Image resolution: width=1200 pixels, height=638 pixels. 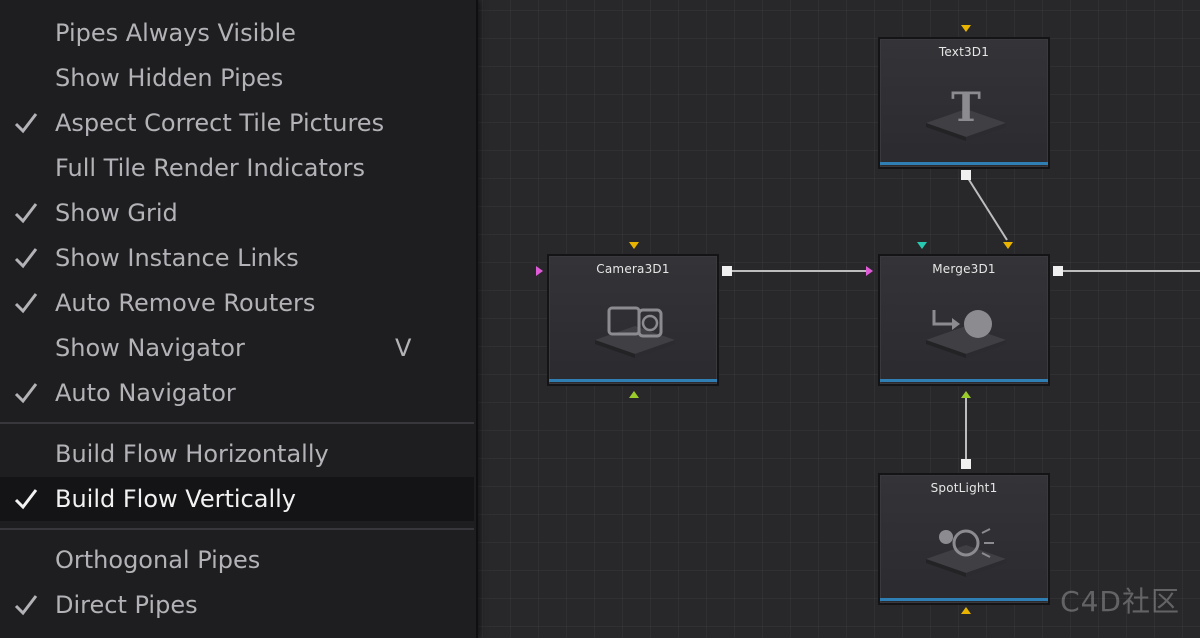 I want to click on menu-item-show-instance-links: Show Instance Links, so click(x=237, y=258).